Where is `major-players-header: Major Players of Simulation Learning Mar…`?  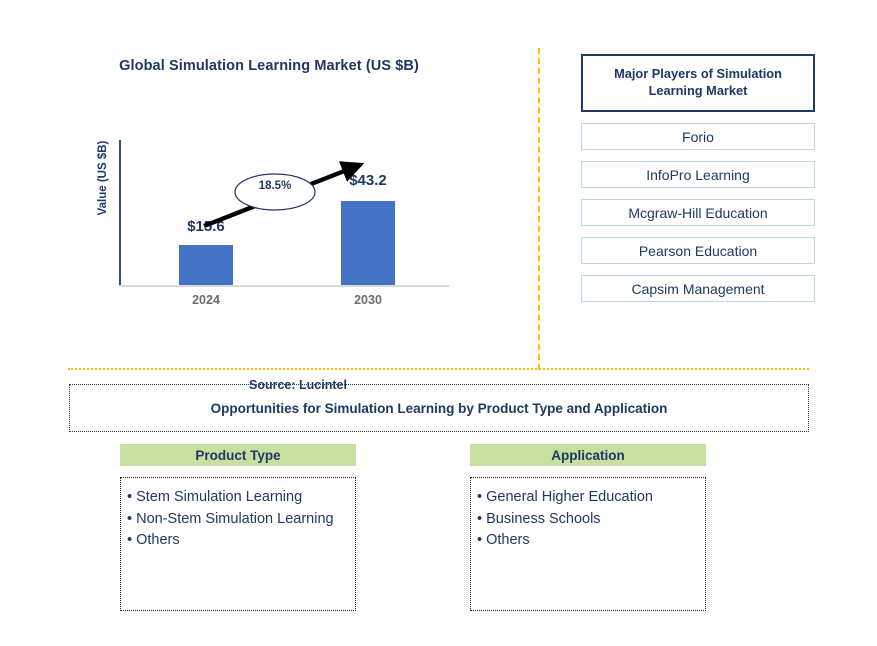
major-players-header: Major Players of Simulation Learning Mar… is located at coordinates (698, 83).